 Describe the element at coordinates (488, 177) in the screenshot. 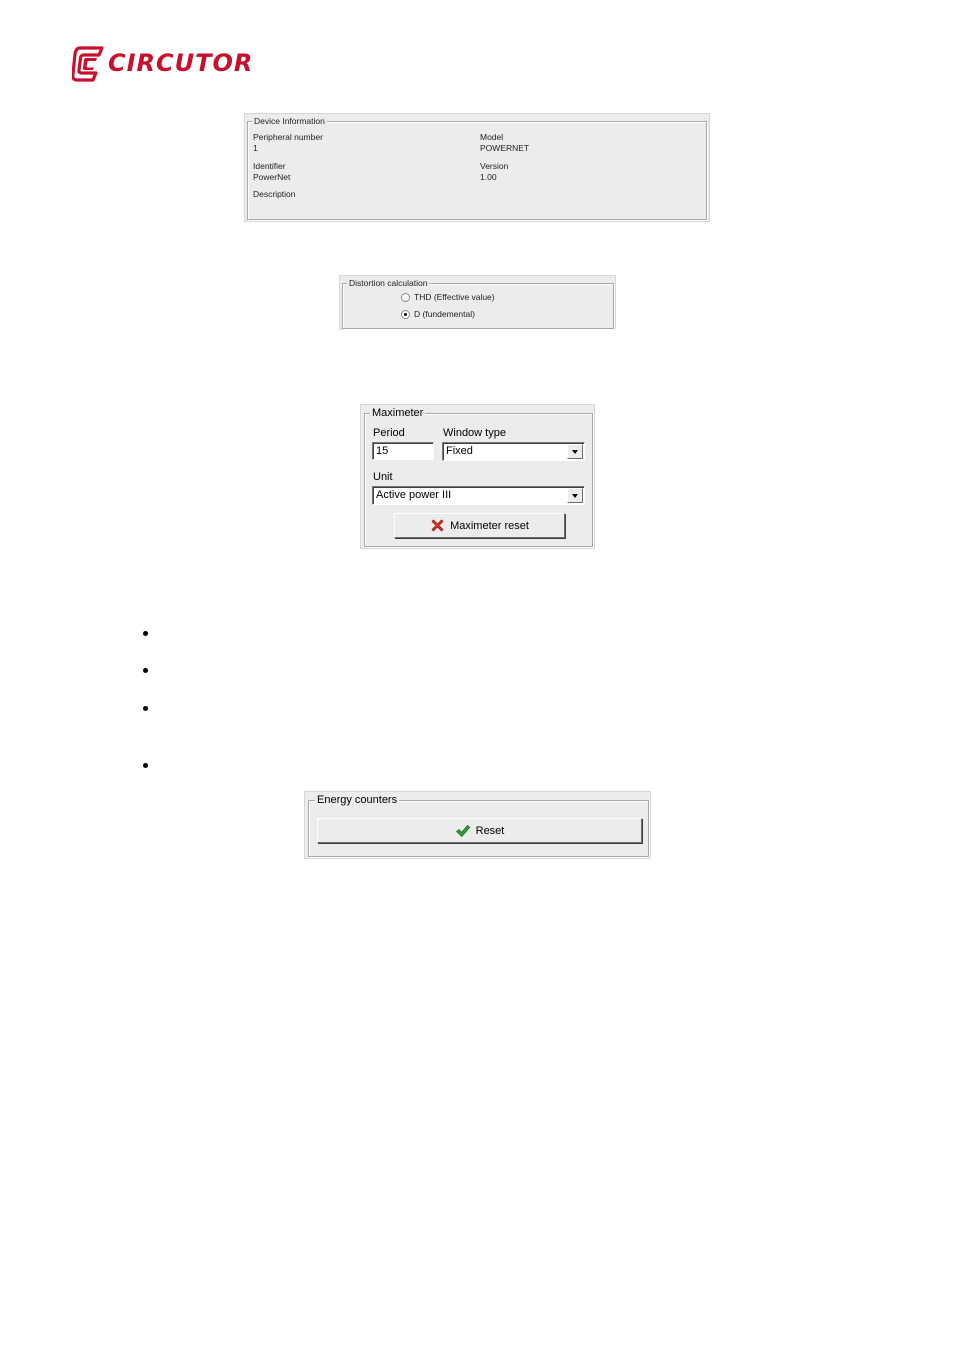

I see `version-value: 1.00` at that location.